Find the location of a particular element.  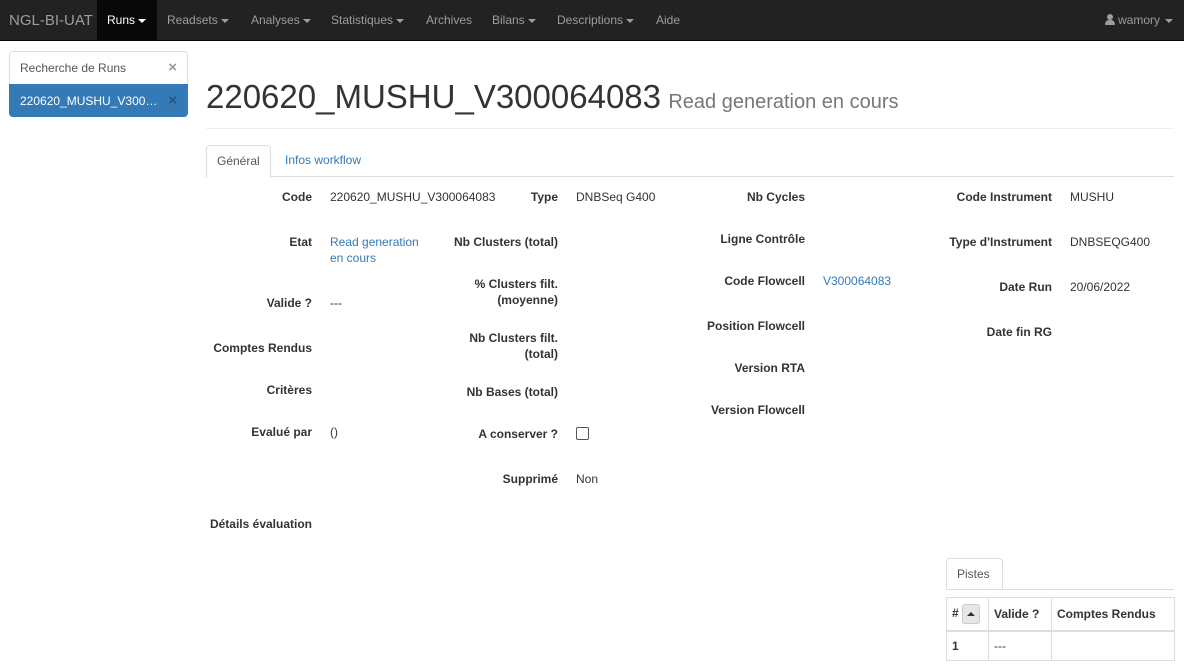

nav-descriptions-label: Descriptions is located at coordinates (590, 20).